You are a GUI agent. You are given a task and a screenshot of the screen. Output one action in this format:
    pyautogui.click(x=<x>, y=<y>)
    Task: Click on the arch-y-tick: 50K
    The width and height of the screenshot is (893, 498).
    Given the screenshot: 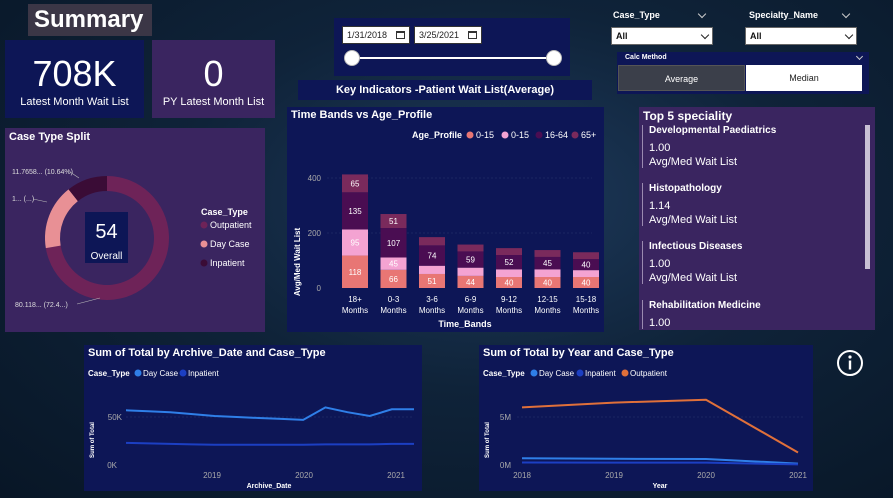 What is the action you would take?
    pyautogui.click(x=115, y=417)
    